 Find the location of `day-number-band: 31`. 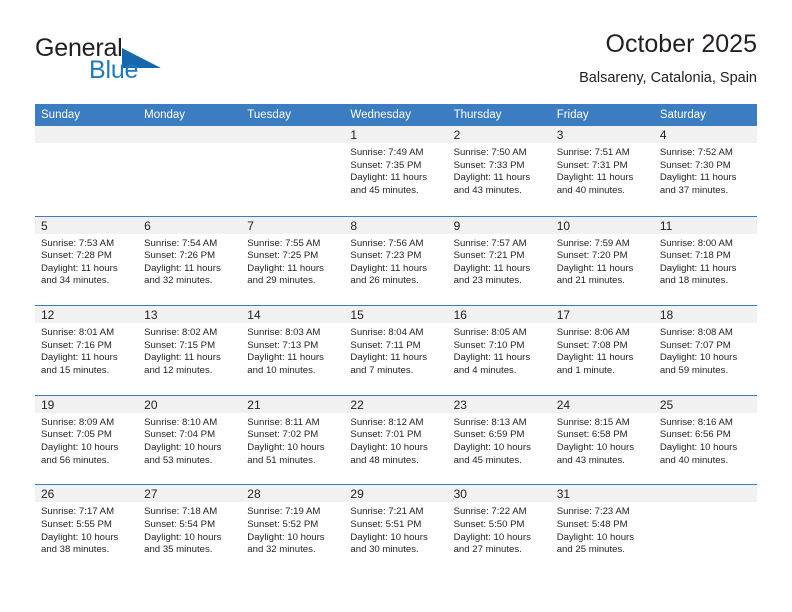

day-number-band: 31 is located at coordinates (602, 494).